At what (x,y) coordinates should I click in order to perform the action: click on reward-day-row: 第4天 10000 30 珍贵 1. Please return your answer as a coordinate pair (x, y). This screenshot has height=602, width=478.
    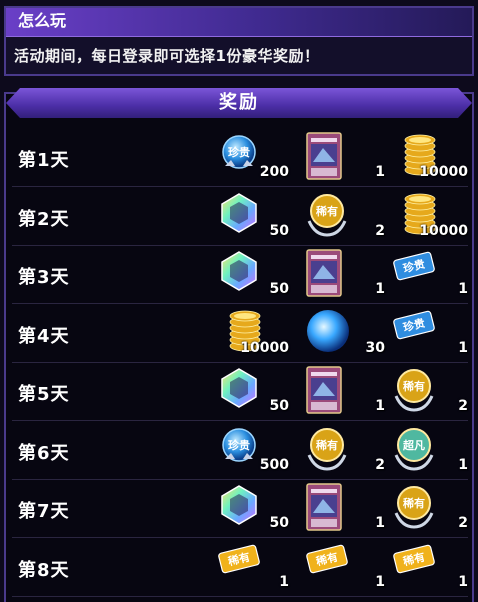
    Looking at the image, I should click on (240, 333).